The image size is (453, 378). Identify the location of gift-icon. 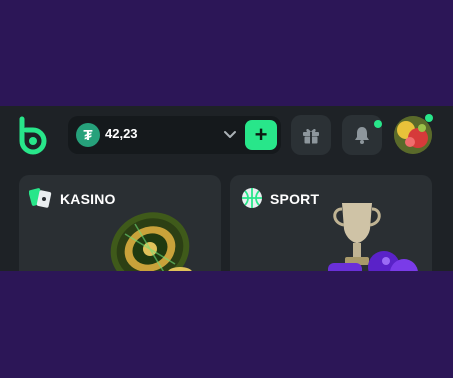
(311, 136).